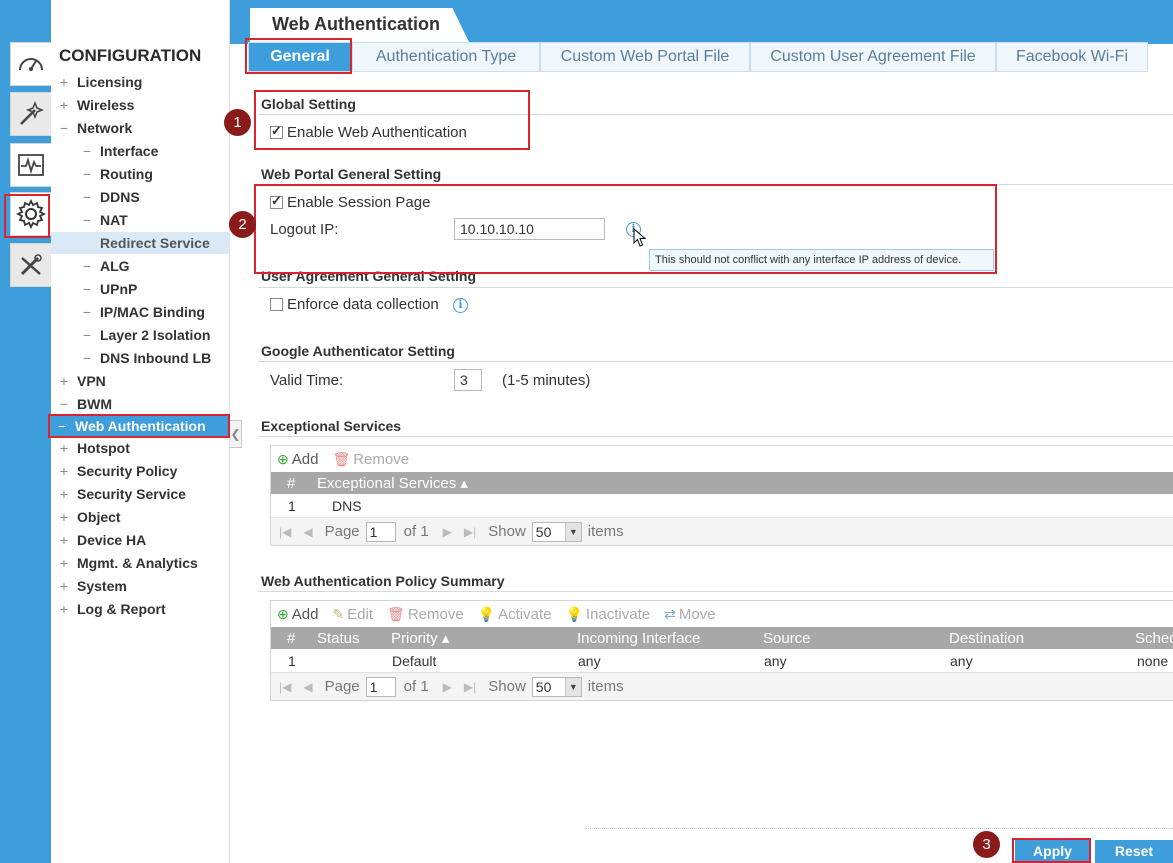  Describe the element at coordinates (276, 201) in the screenshot. I see `checkbox-icon` at that location.